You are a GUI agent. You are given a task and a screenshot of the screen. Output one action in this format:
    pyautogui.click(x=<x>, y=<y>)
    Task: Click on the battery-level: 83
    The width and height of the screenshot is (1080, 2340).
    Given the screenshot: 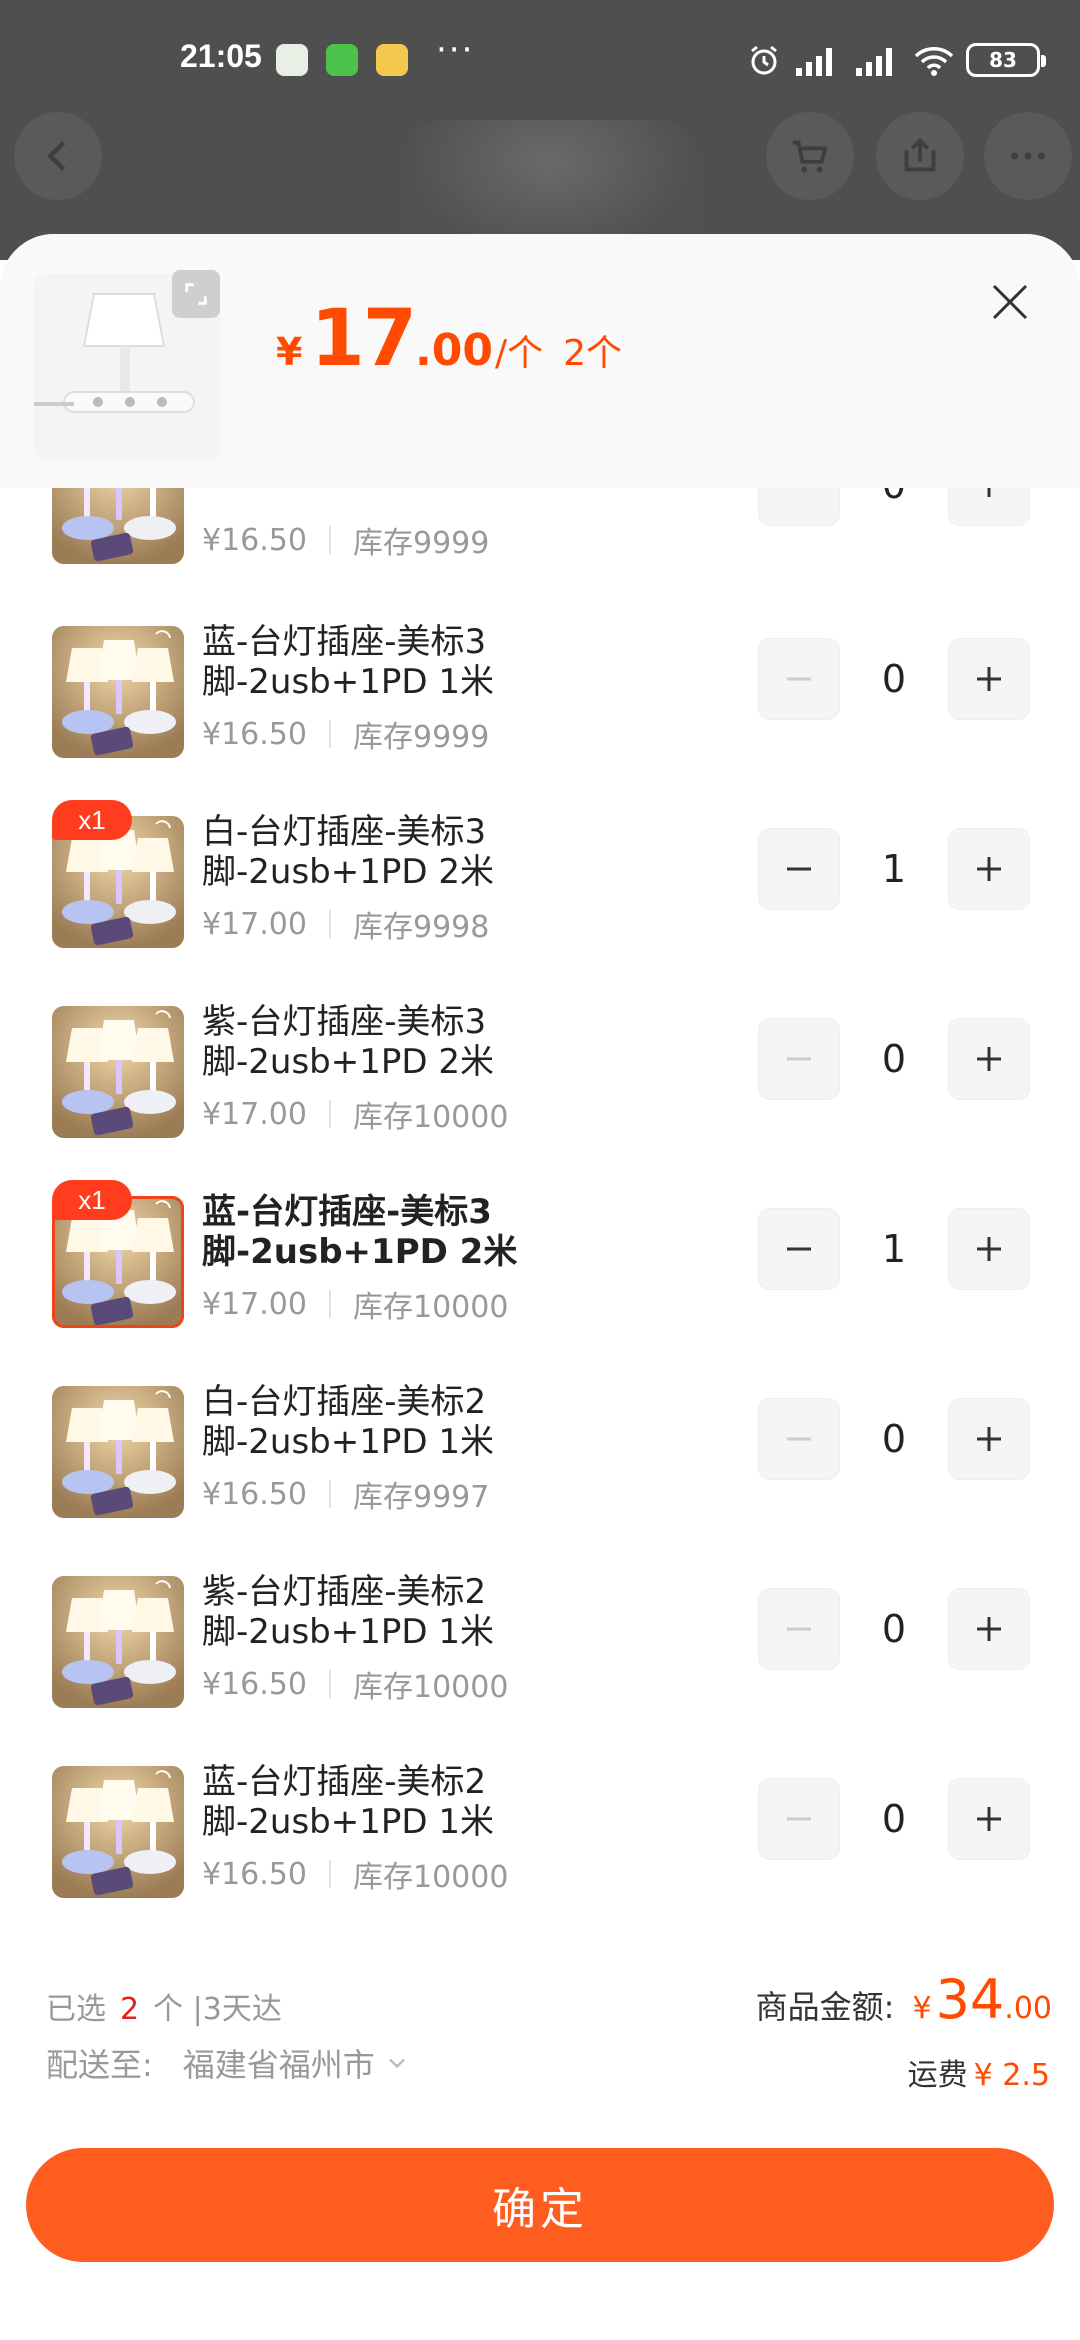 What is the action you would take?
    pyautogui.click(x=1003, y=60)
    